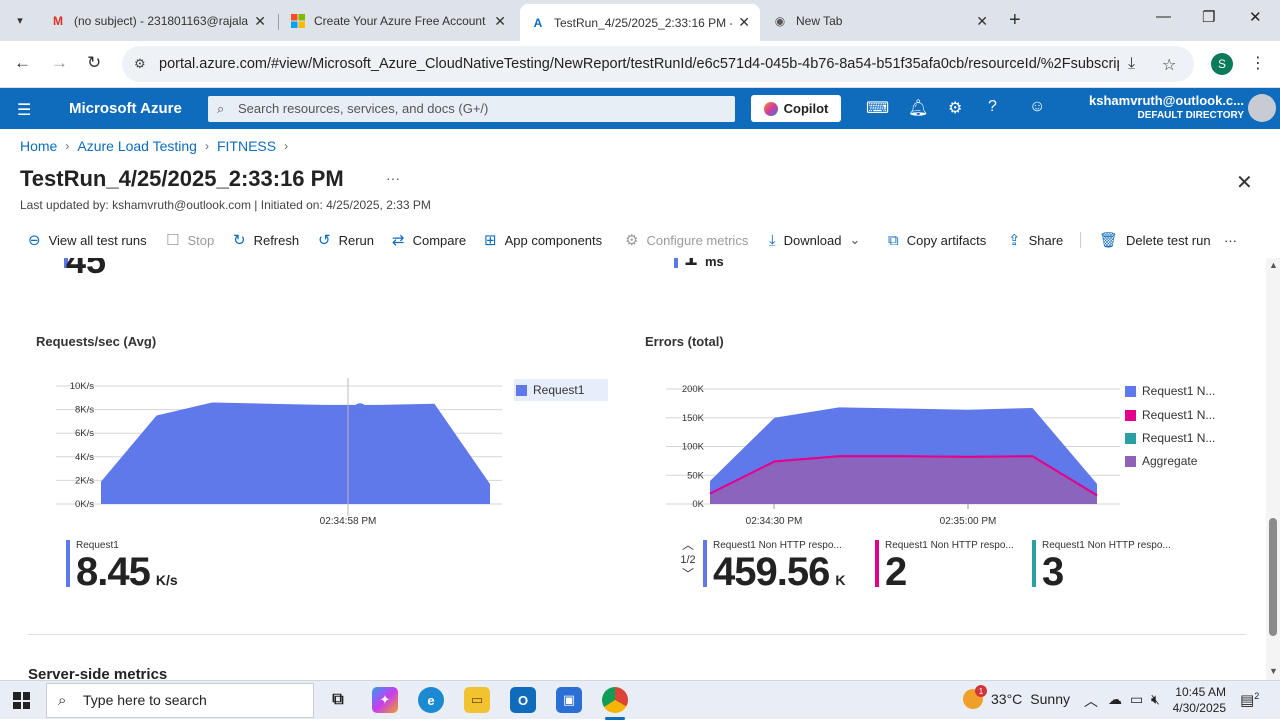 The height and width of the screenshot is (720, 1280). Describe the element at coordinates (127, 572) in the screenshot. I see `summary-value: 8.45 K/s` at that location.